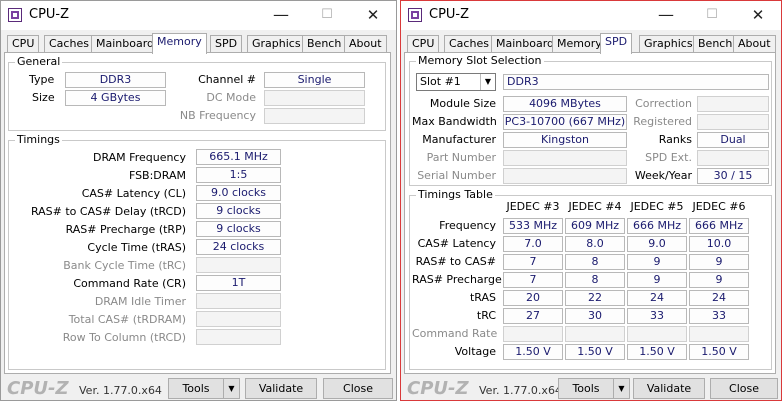 Image resolution: width=782 pixels, height=401 pixels. Describe the element at coordinates (719, 226) in the screenshot. I see `table-cell: 666 MHz` at that location.